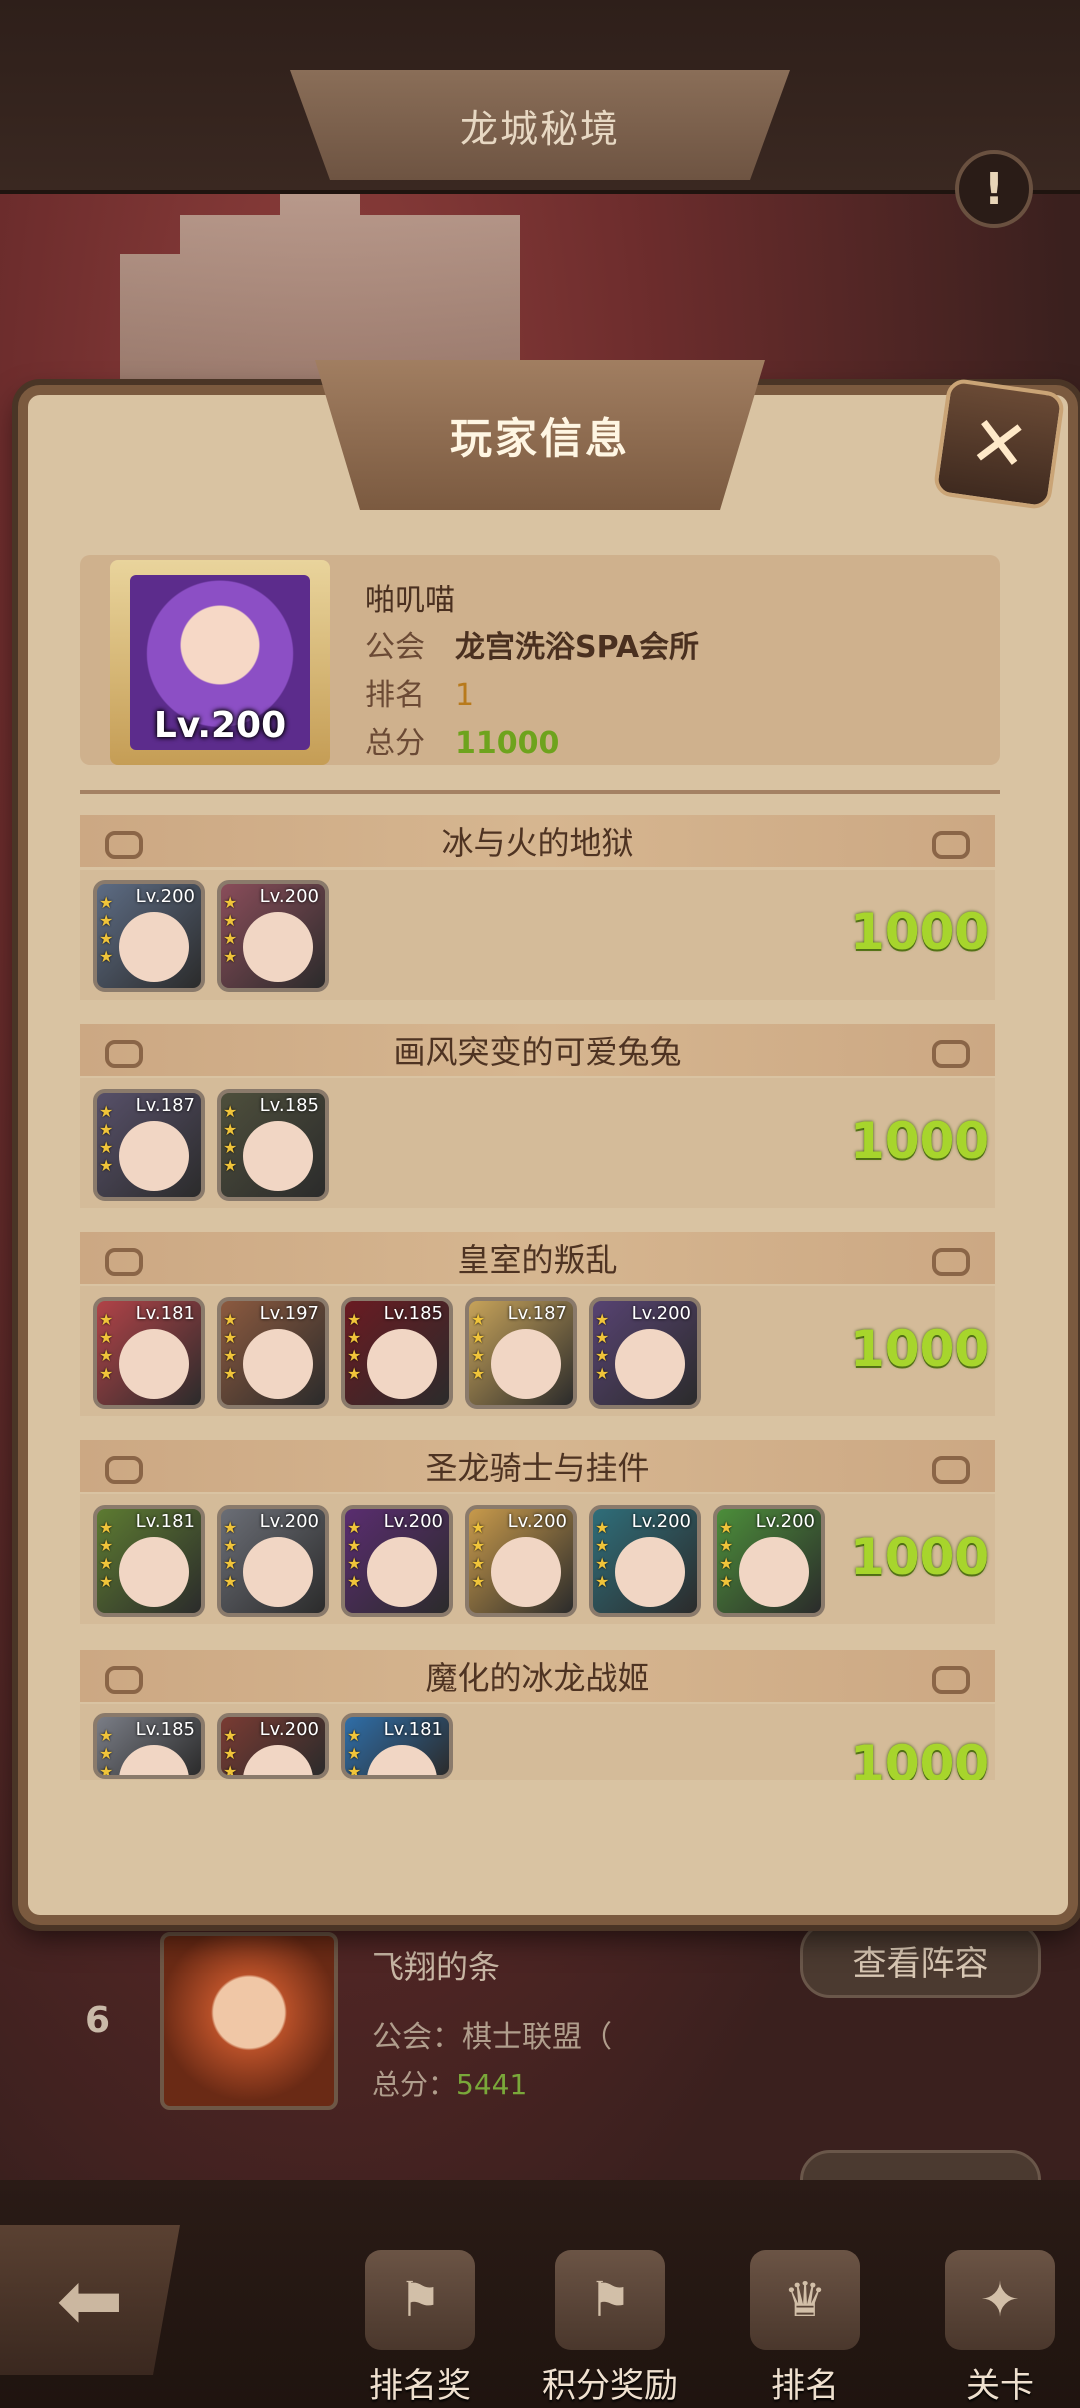  I want to click on rank-value: 1, so click(465, 695).